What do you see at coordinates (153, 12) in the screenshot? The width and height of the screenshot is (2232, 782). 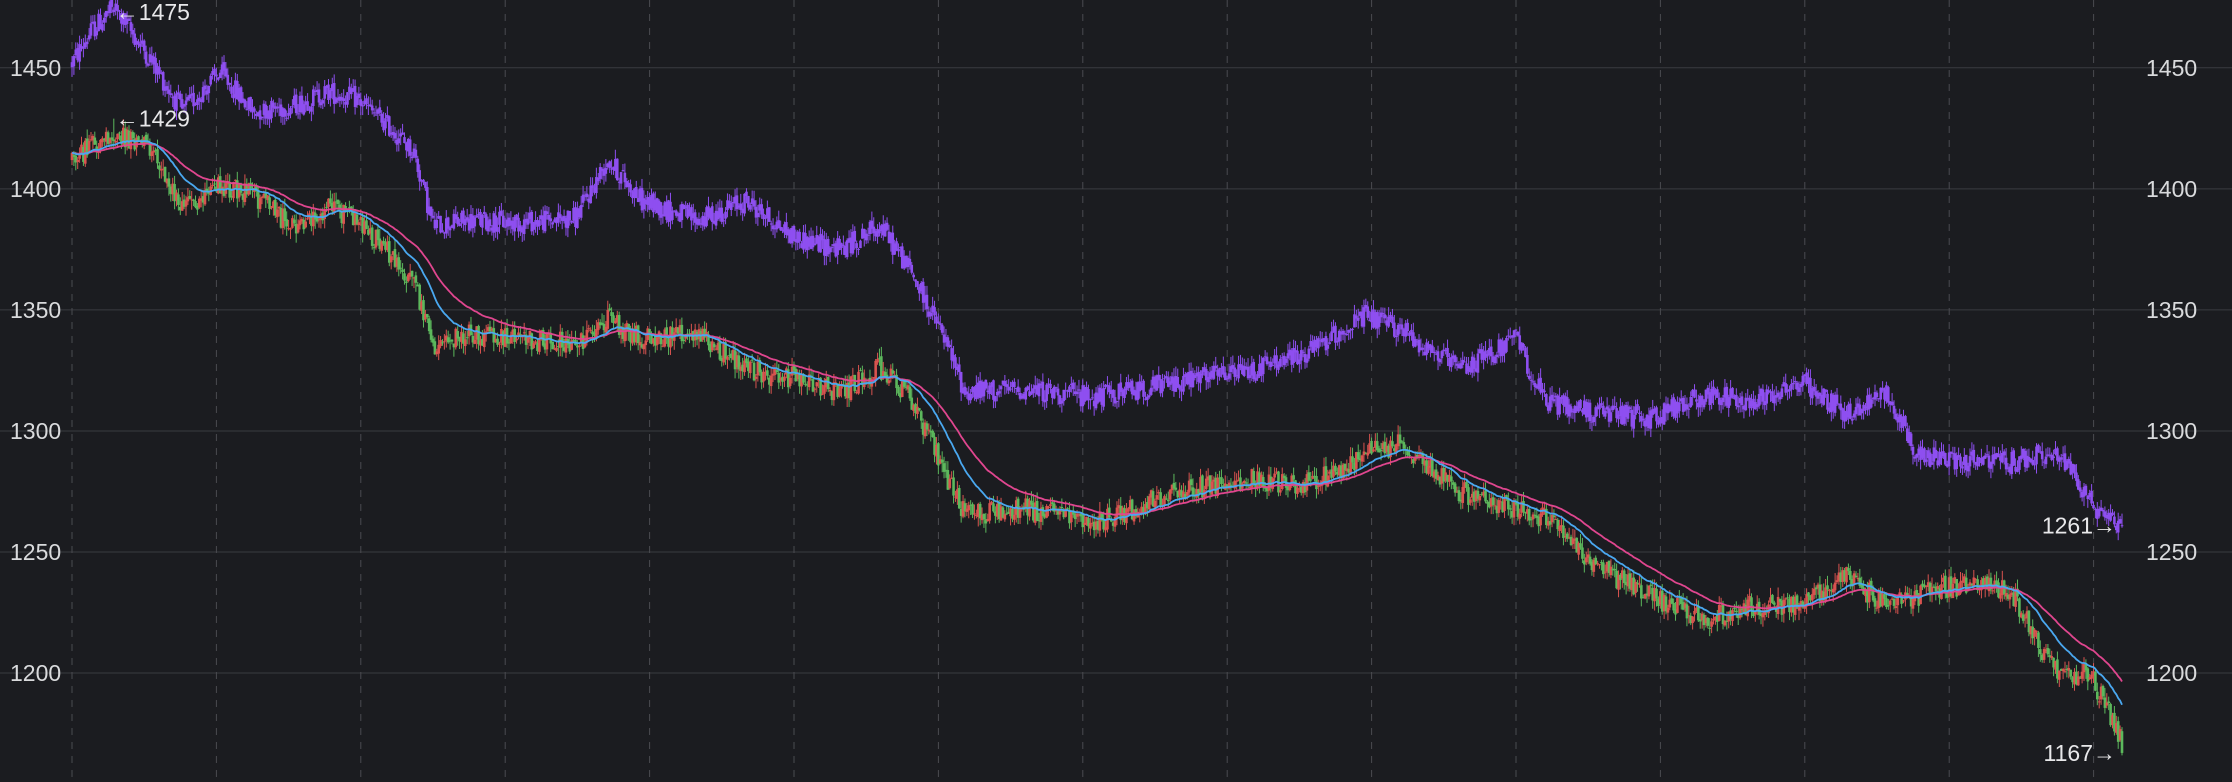 I see `annotation-max-upper: ←1475` at bounding box center [153, 12].